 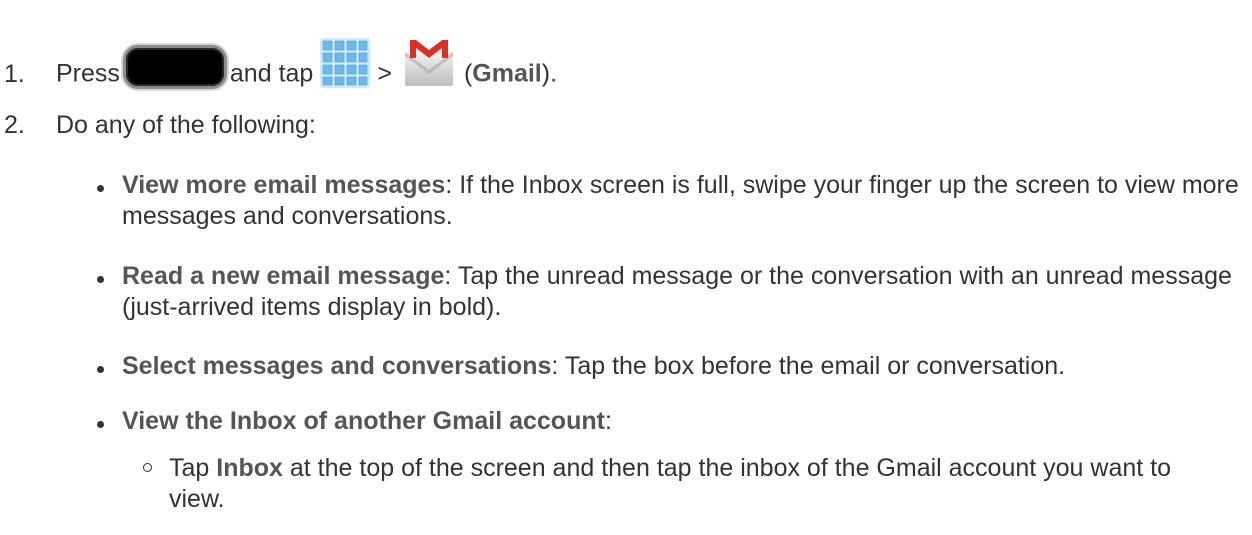 What do you see at coordinates (186, 125) in the screenshot?
I see `step-2-text: Do any of the following:` at bounding box center [186, 125].